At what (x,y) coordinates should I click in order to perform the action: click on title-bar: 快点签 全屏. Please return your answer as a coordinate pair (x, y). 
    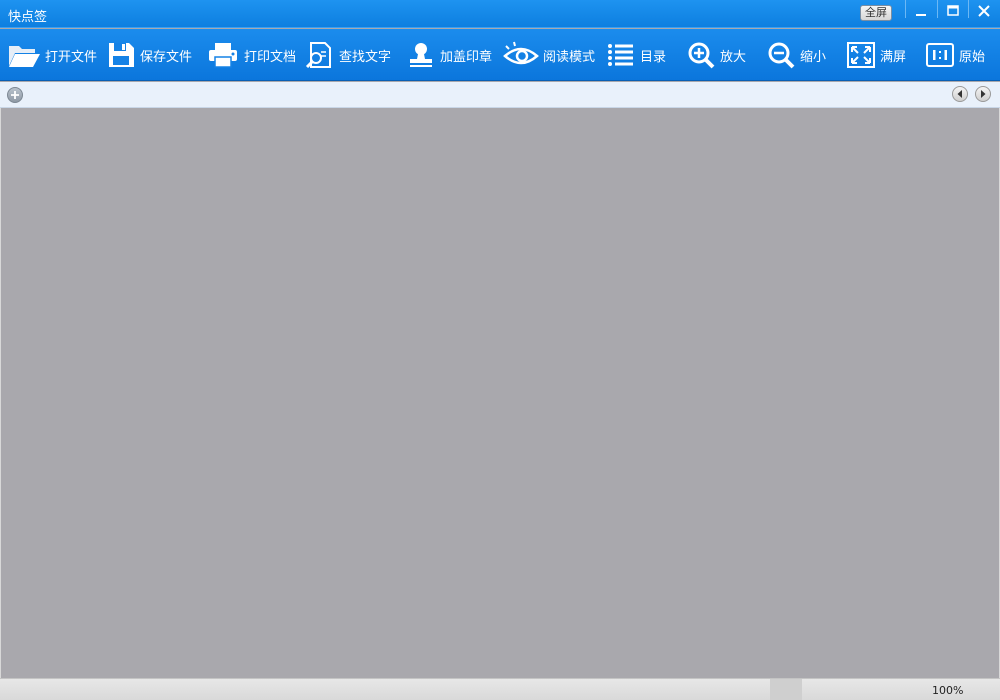
    Looking at the image, I should click on (500, 14).